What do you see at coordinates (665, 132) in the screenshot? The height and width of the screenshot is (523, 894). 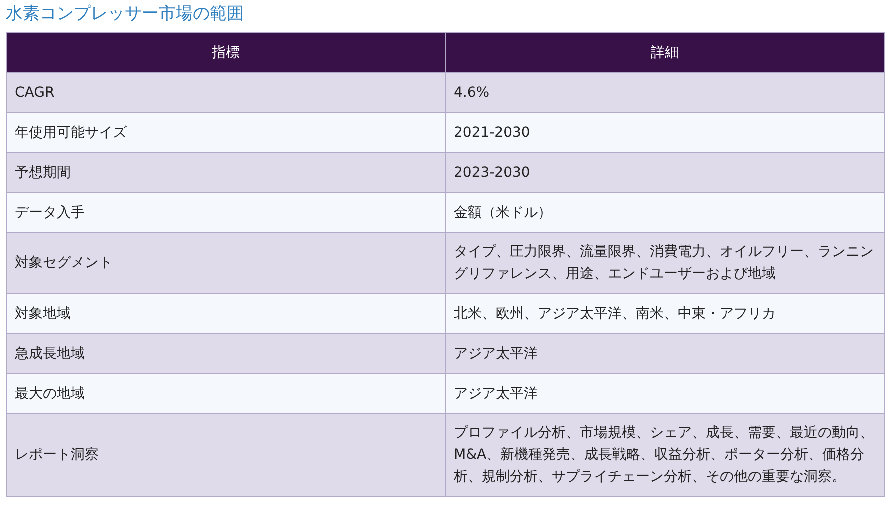 I see `table-cell: 2021-2030` at bounding box center [665, 132].